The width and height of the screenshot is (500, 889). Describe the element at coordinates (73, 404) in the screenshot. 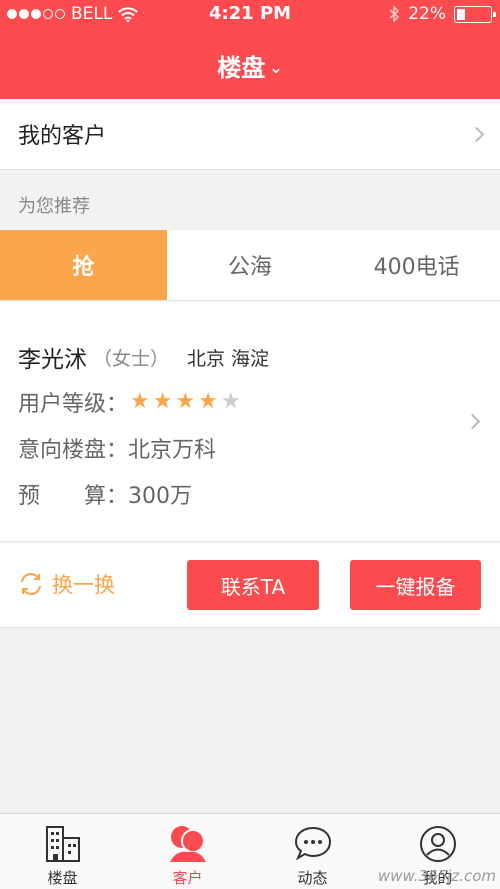

I see `level-label: 用户等级：` at that location.